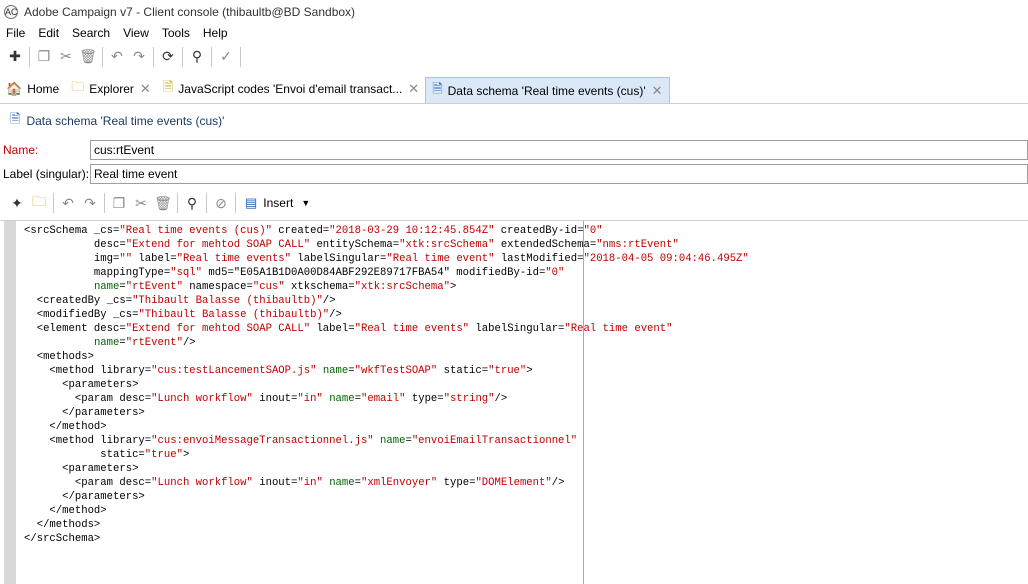  Describe the element at coordinates (59, 357) in the screenshot. I see `code-line: <methods>` at that location.